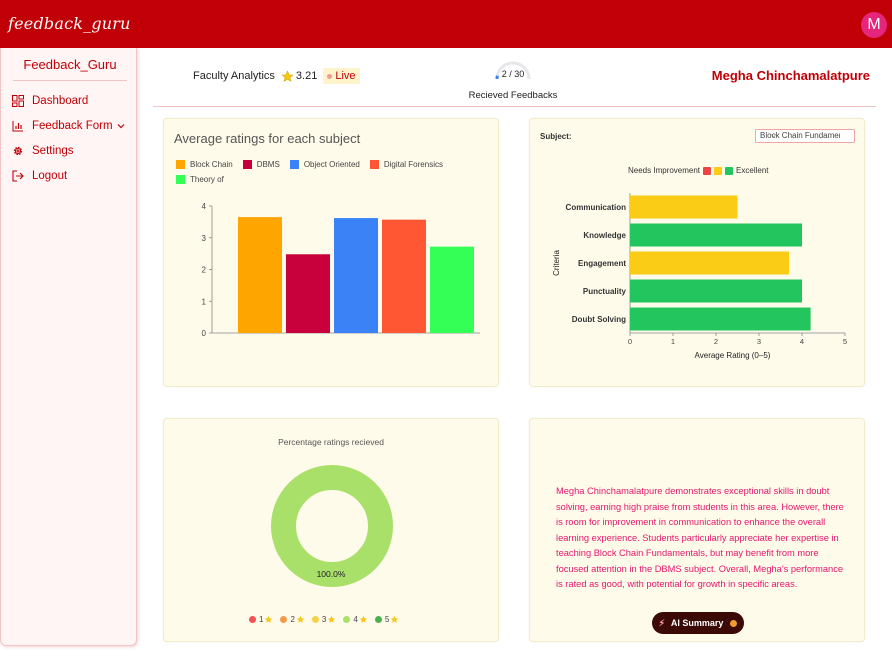  I want to click on teacher-name: Megha Chinchamalatpure, so click(790, 75).